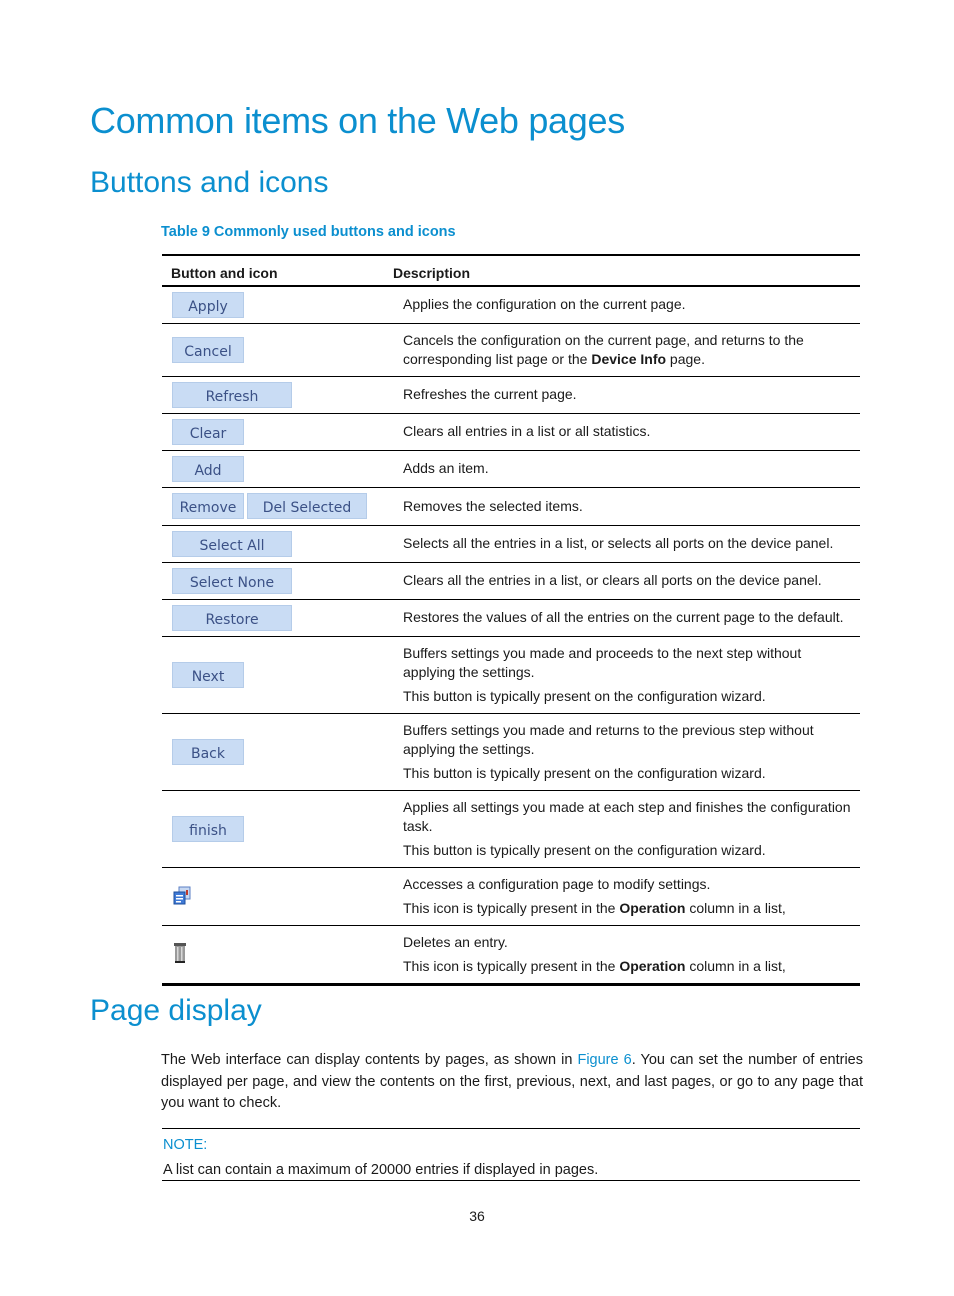 This screenshot has height=1296, width=954. I want to click on section-heading-buttons-and-icons: Buttons and icons, so click(209, 182).